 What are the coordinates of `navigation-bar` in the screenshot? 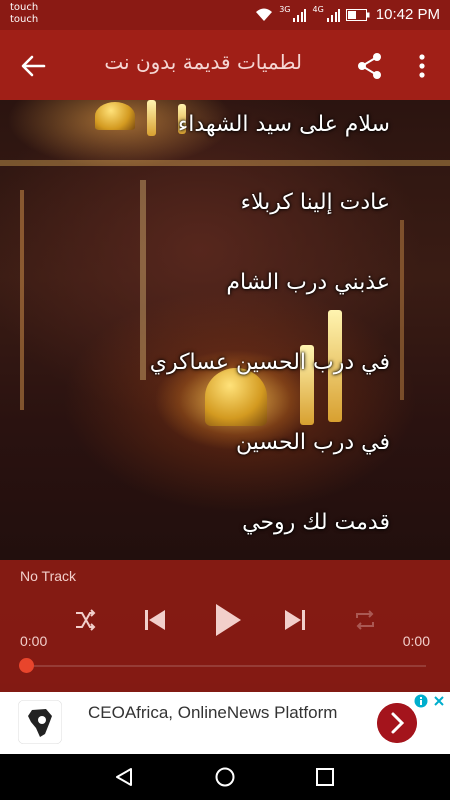 It's located at (225, 777).